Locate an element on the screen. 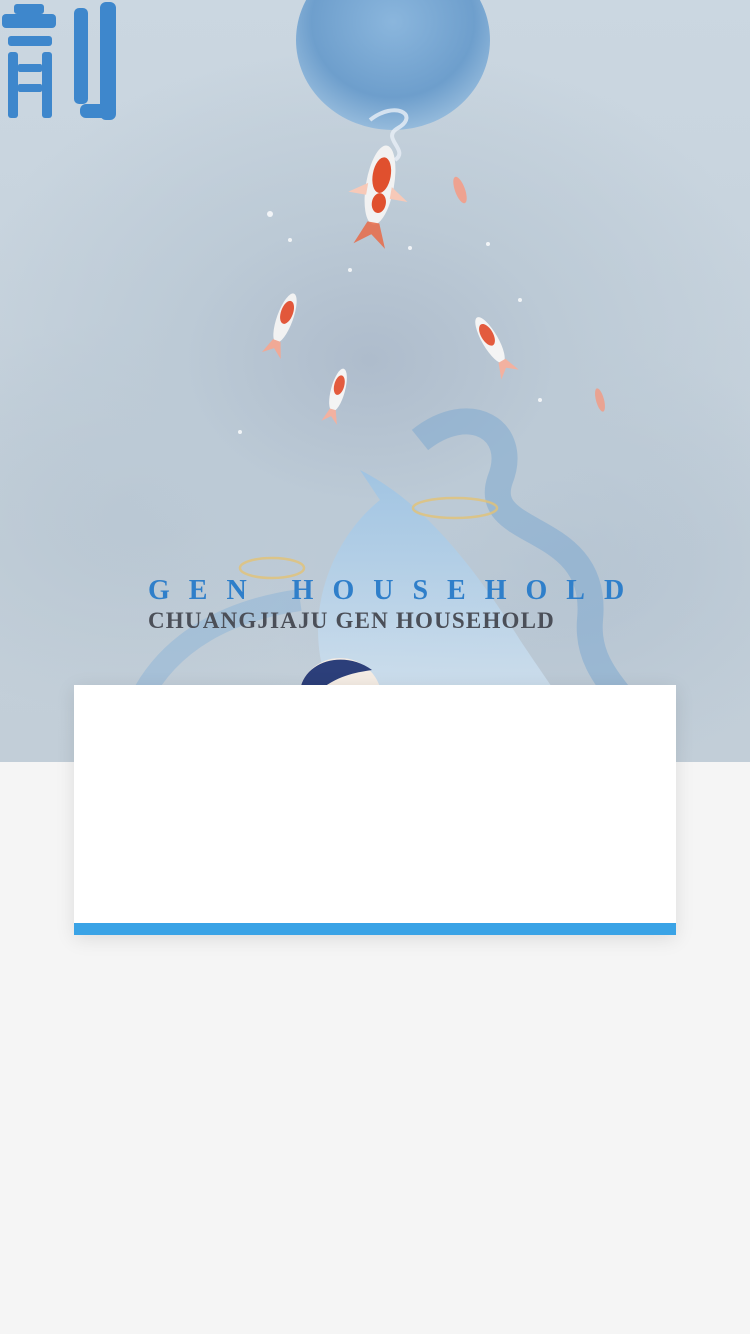 This screenshot has width=750, height=1334. brand-subtitle: CHUANGJIAJU GEN HOUSEHOLD is located at coordinates (351, 620).